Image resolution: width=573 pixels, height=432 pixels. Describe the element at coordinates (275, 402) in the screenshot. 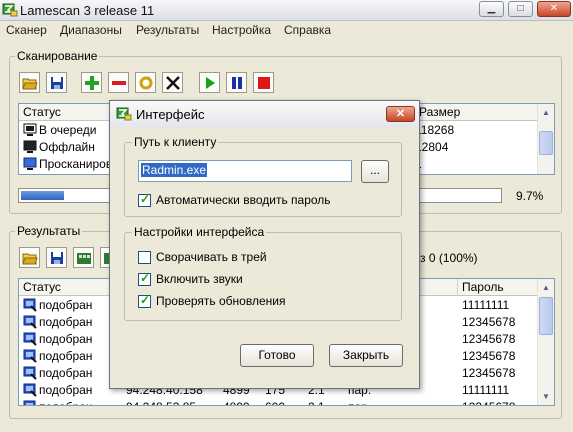

I see `result-c3: 600` at that location.